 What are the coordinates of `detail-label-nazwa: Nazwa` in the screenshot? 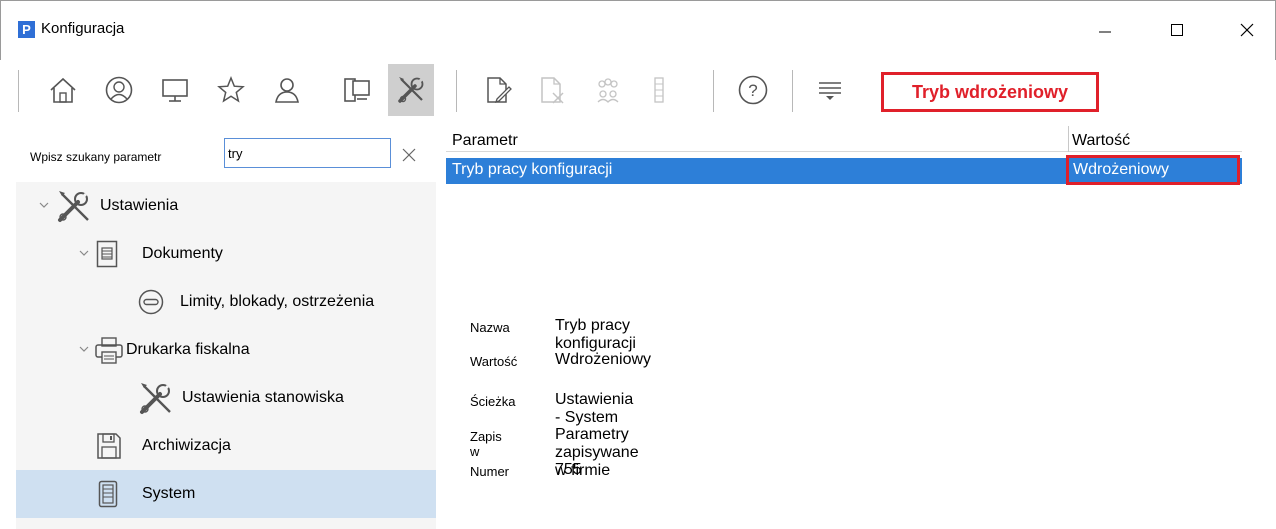 It's located at (490, 327).